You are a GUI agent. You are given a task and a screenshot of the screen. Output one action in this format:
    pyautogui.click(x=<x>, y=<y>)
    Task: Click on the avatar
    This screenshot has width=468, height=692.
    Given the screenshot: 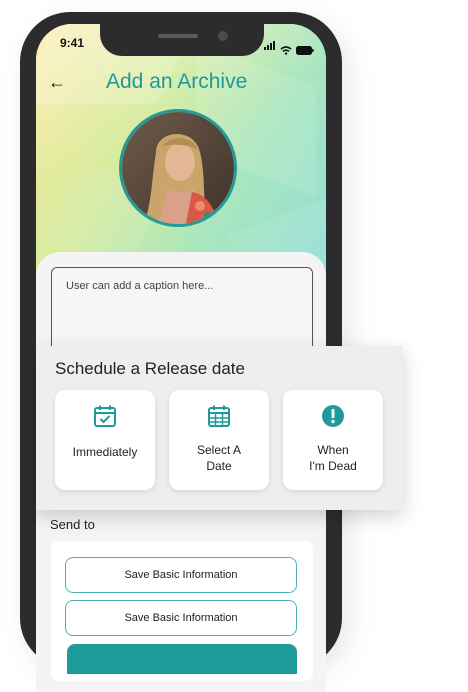 What is the action you would take?
    pyautogui.click(x=178, y=168)
    